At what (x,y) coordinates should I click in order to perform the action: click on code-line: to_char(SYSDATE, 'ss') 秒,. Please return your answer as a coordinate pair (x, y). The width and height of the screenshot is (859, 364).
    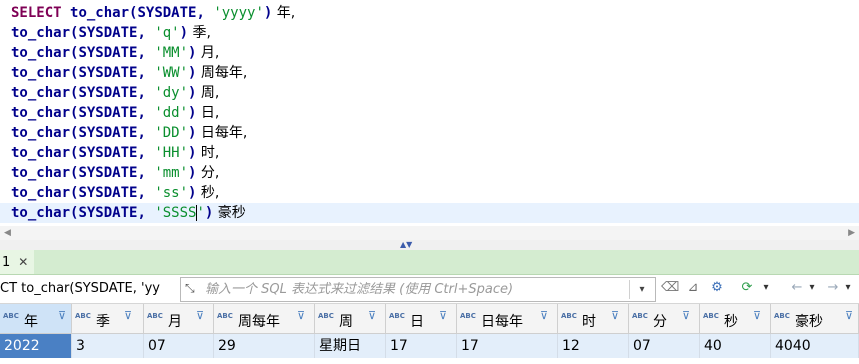
    Looking at the image, I should click on (115, 193).